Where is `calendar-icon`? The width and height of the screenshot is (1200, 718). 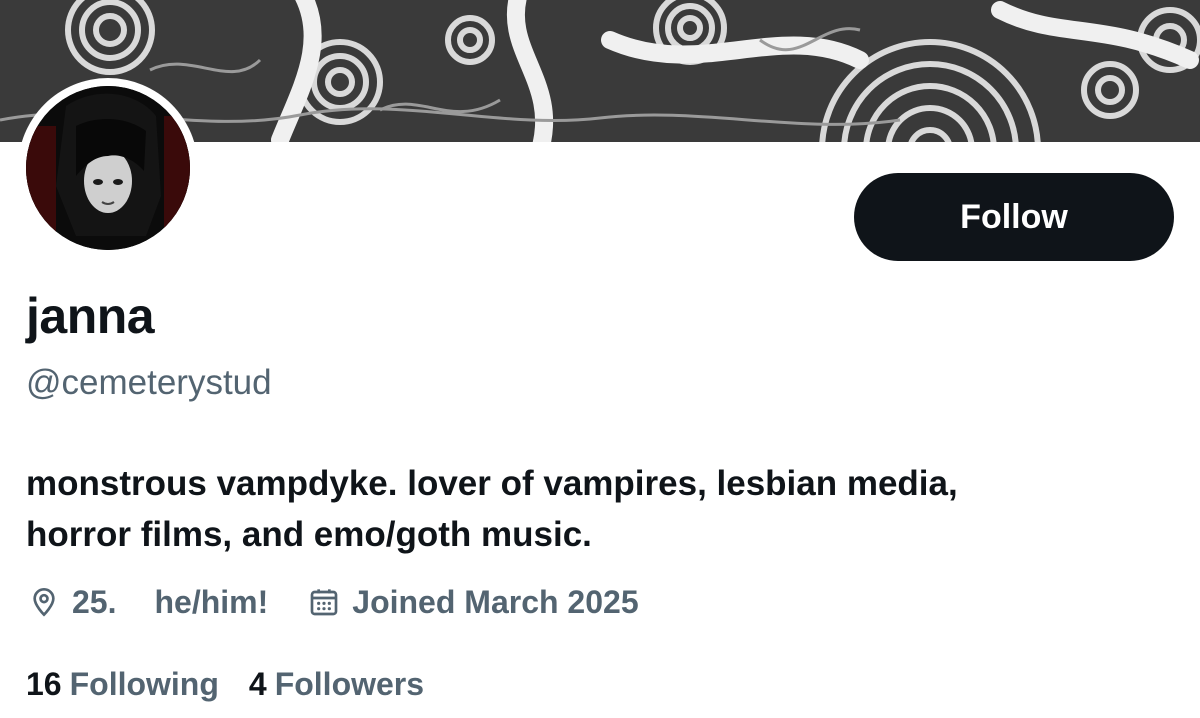 calendar-icon is located at coordinates (324, 602).